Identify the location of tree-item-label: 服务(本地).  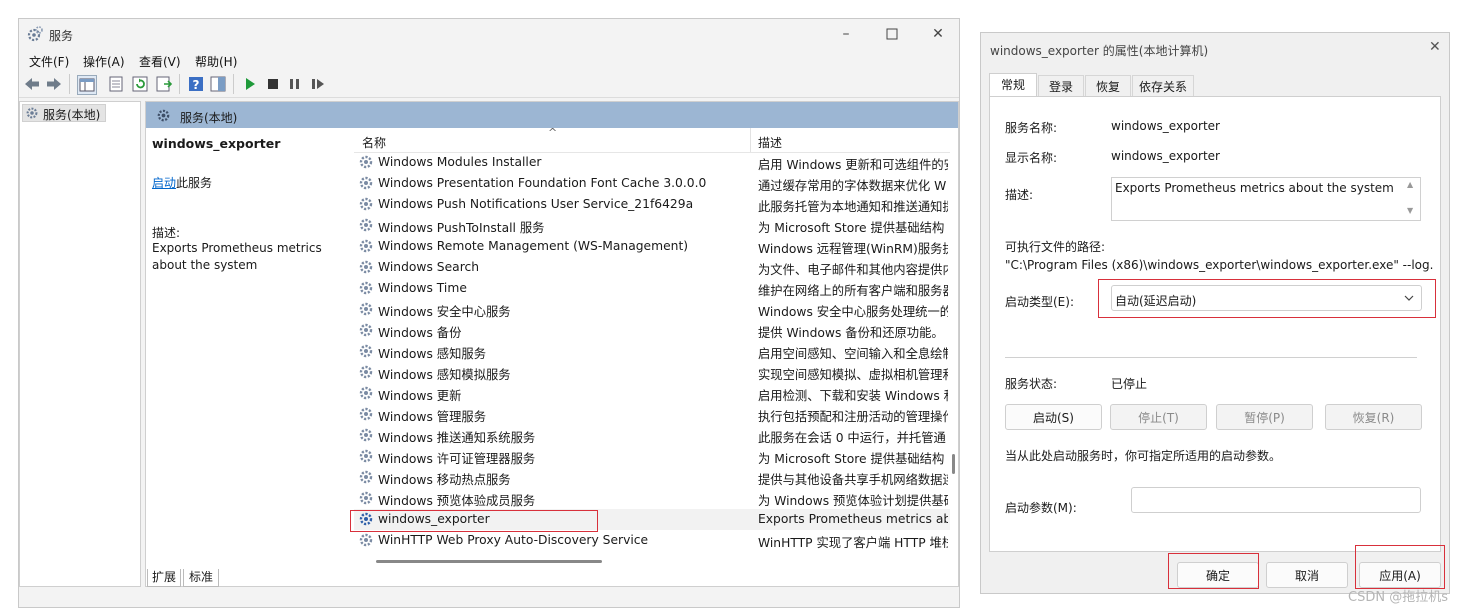
(72, 115).